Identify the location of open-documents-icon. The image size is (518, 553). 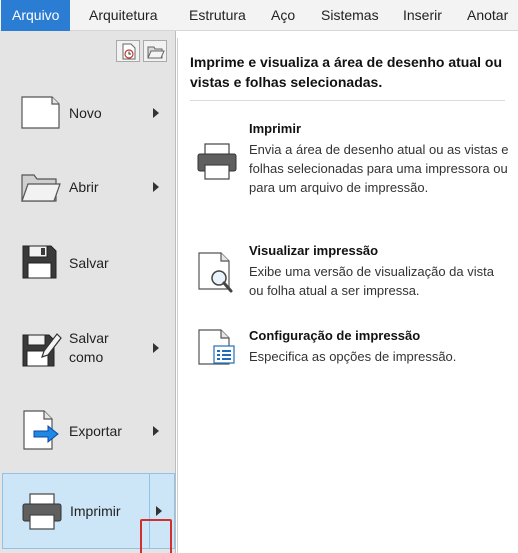
(155, 51).